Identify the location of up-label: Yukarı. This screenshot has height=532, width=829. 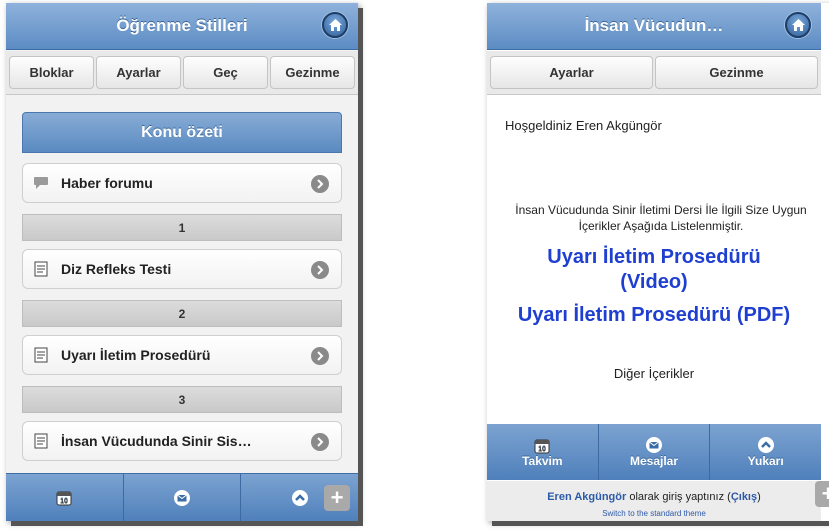
(765, 461).